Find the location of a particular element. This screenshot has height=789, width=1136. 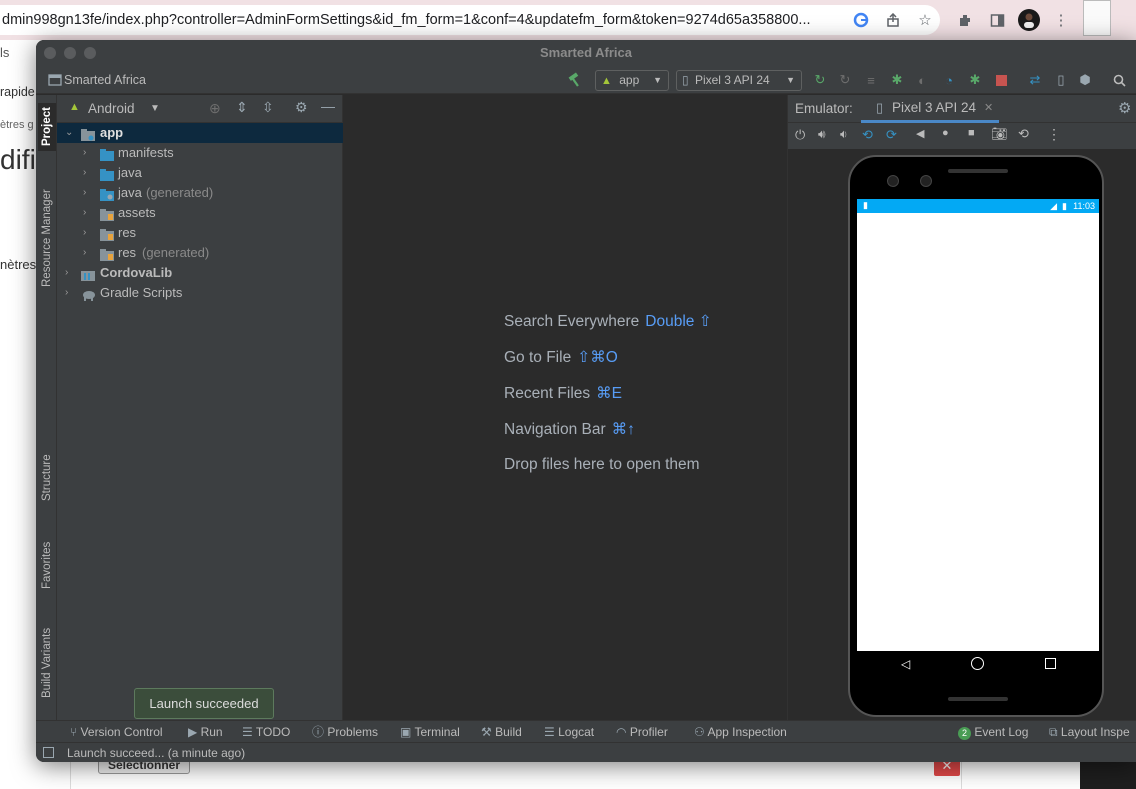

tree-item-res-generated: › res (generated) is located at coordinates (200, 253).